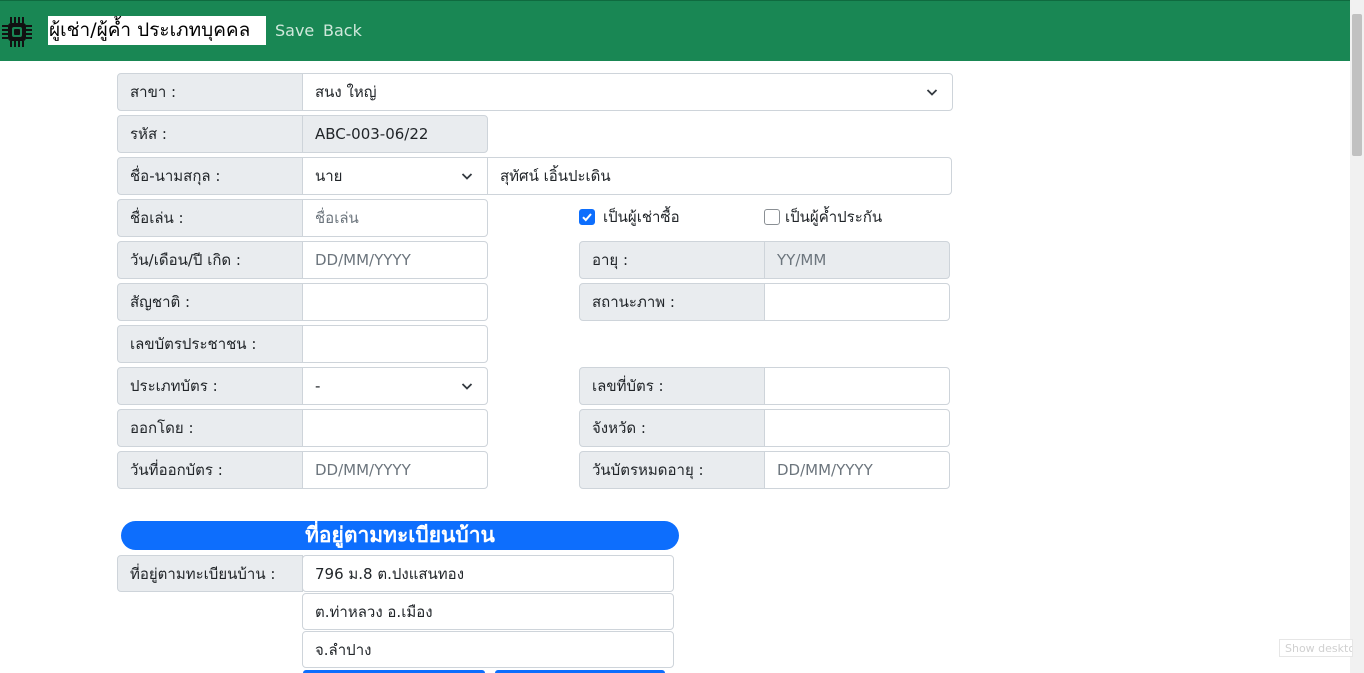 The width and height of the screenshot is (1364, 673). I want to click on back-button: Back, so click(342, 31).